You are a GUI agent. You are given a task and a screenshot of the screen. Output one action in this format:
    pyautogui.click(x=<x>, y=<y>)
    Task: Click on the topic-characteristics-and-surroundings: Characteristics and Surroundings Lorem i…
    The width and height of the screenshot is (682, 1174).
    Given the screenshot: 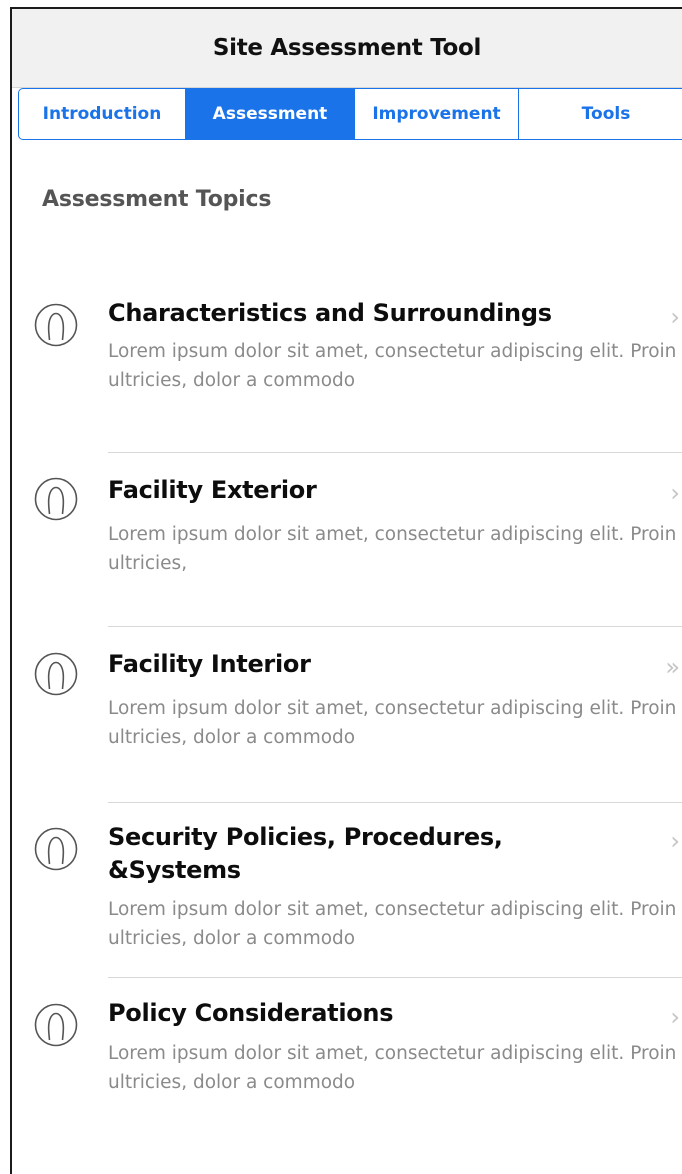 What is the action you would take?
    pyautogui.click(x=347, y=371)
    